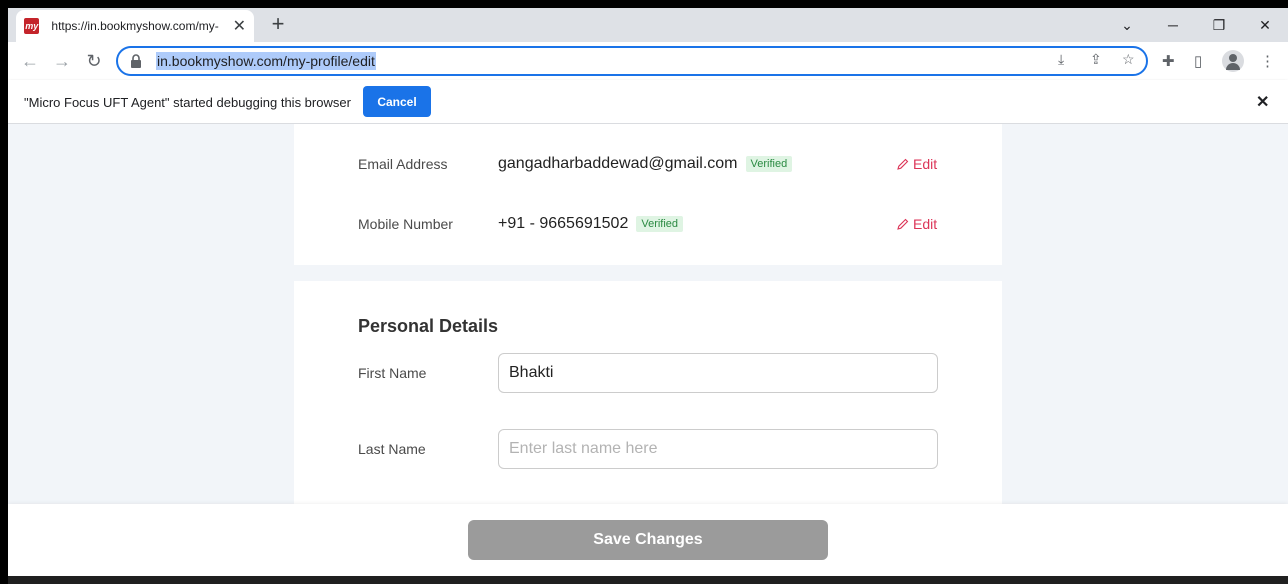  What do you see at coordinates (1265, 25) in the screenshot?
I see `window-close-icon: ✕` at bounding box center [1265, 25].